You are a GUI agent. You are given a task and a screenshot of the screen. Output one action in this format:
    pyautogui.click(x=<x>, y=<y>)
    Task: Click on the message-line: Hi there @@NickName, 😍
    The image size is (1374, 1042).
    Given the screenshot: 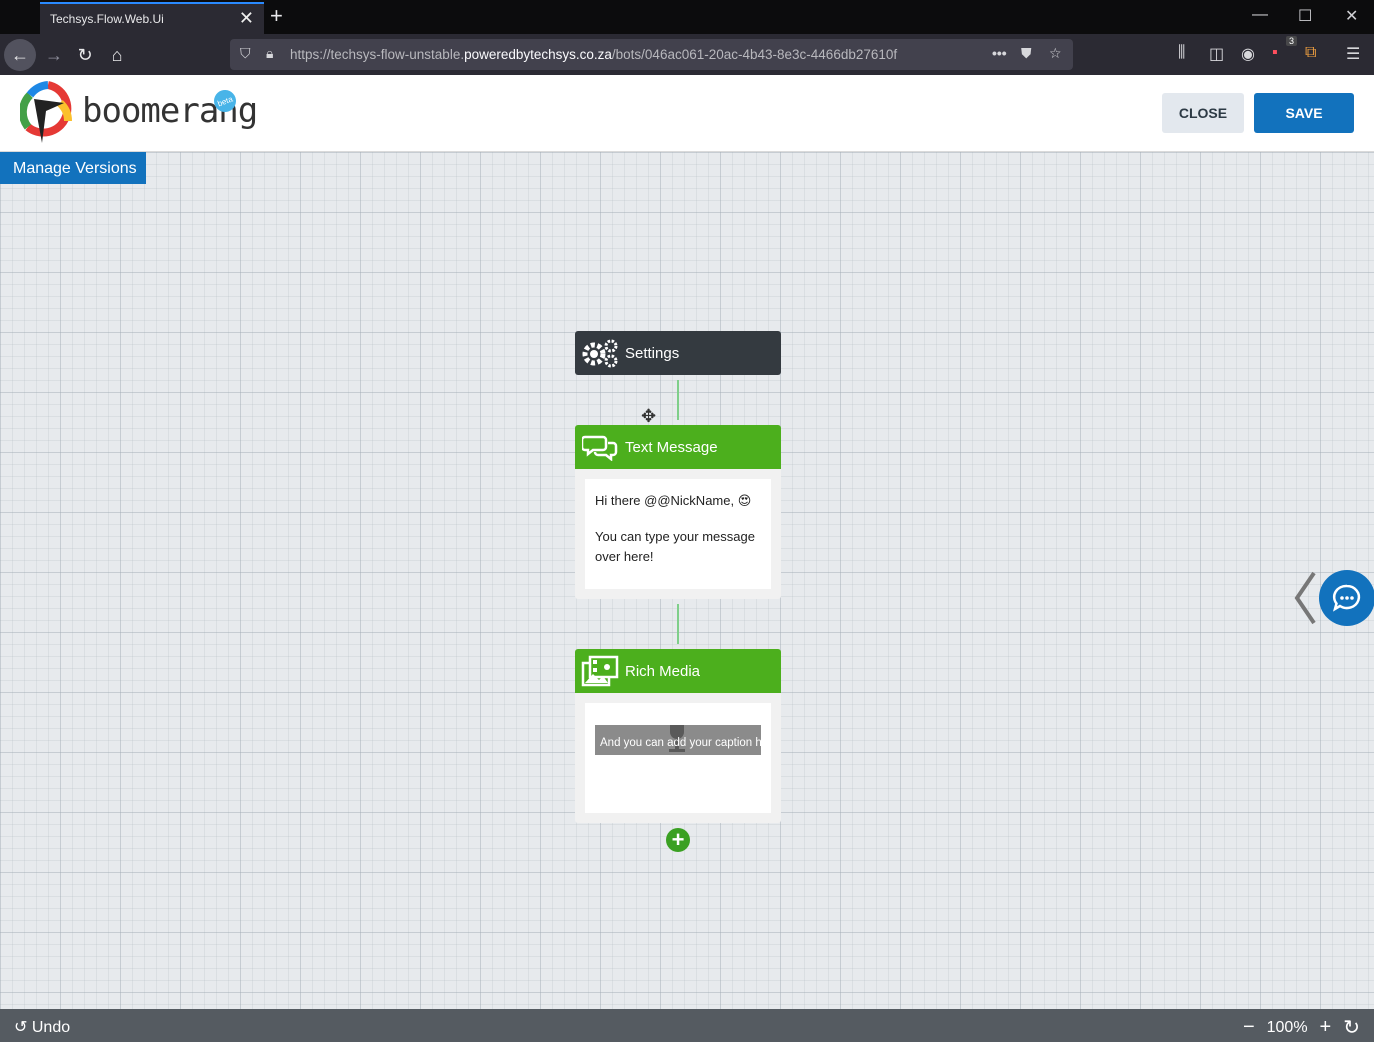 What is the action you would take?
    pyautogui.click(x=673, y=500)
    